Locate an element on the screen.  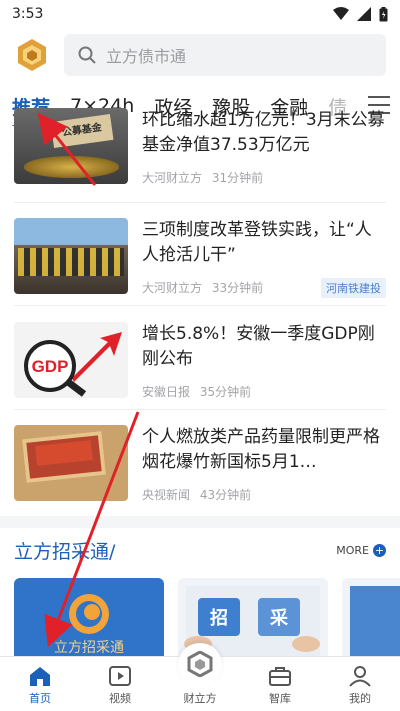
plus-icon: + is located at coordinates (379, 550).